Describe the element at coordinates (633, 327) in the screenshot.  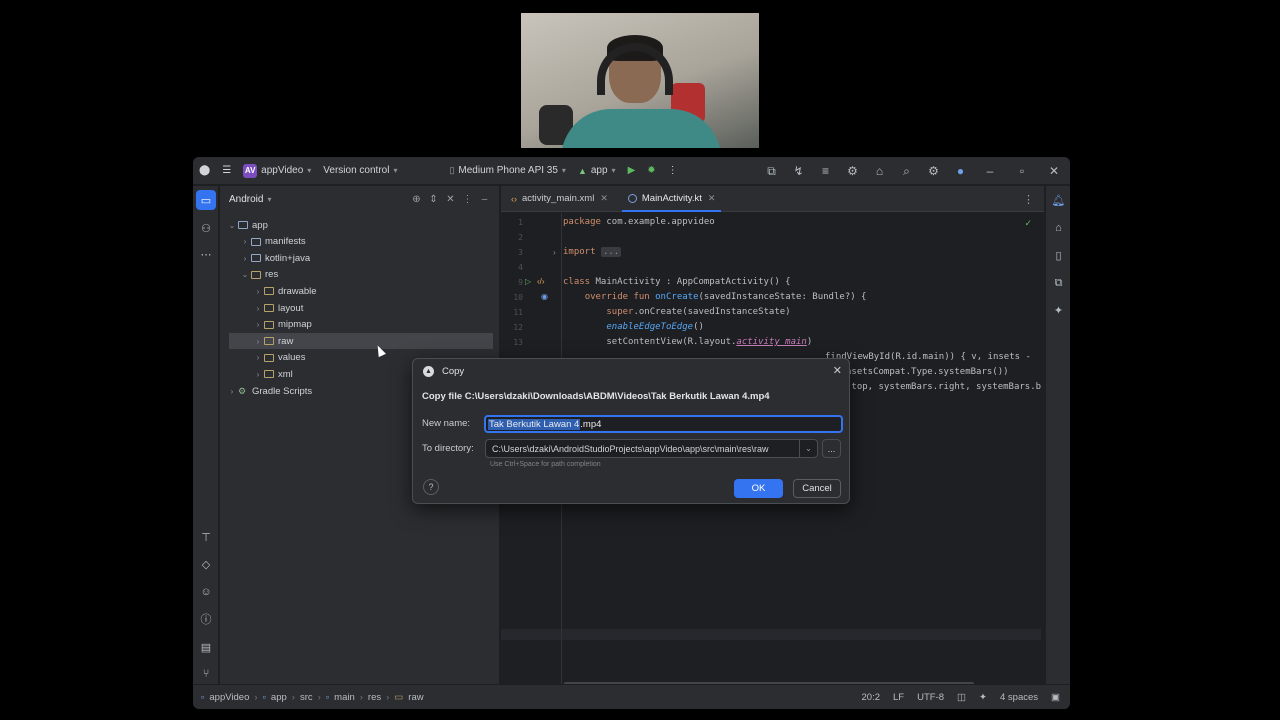
I see `code-line: enableEdgeToEdge()` at that location.